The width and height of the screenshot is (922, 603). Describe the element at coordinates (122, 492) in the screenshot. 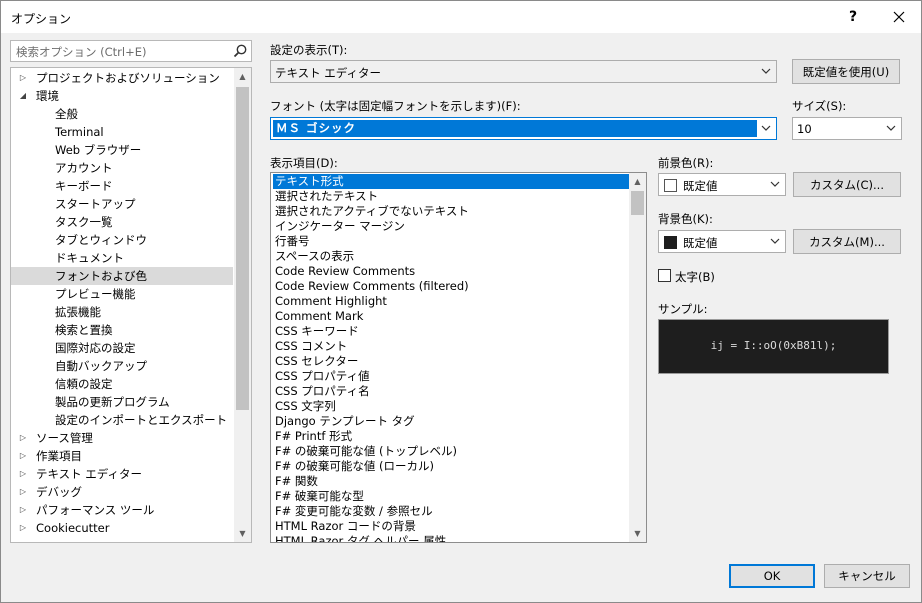

I see `tree-item: ▷ デバッグ` at that location.